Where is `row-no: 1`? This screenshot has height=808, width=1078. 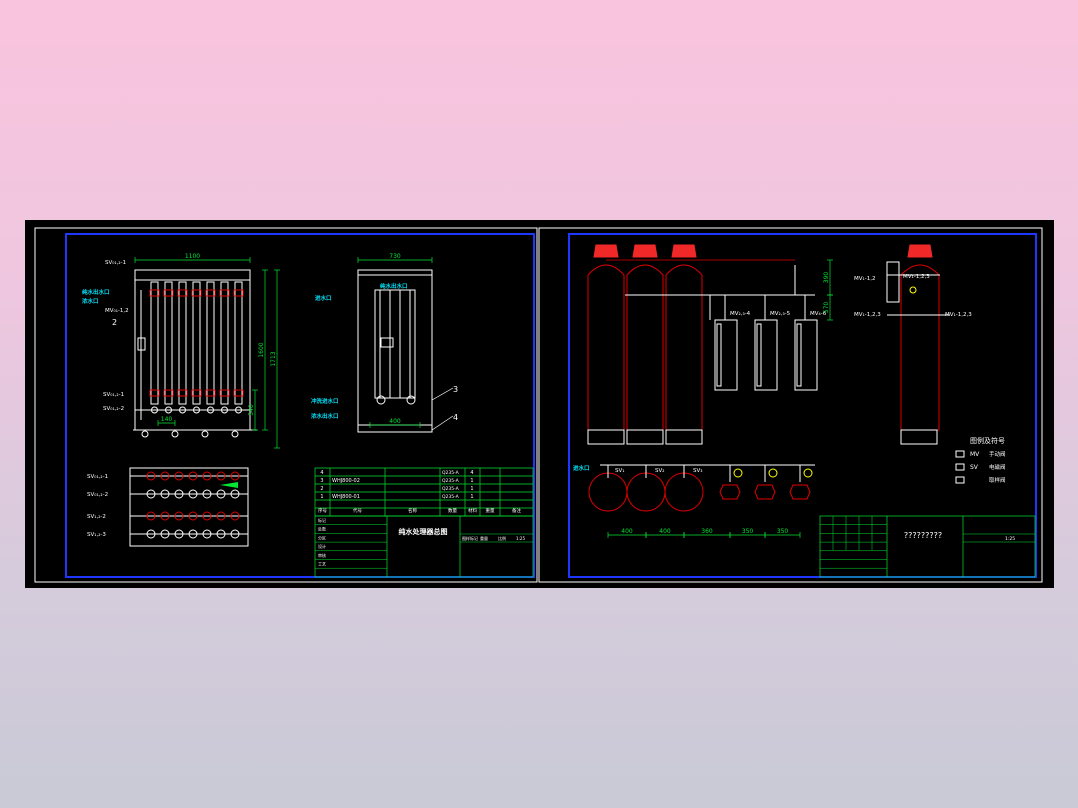
row-no: 1 is located at coordinates (321, 497).